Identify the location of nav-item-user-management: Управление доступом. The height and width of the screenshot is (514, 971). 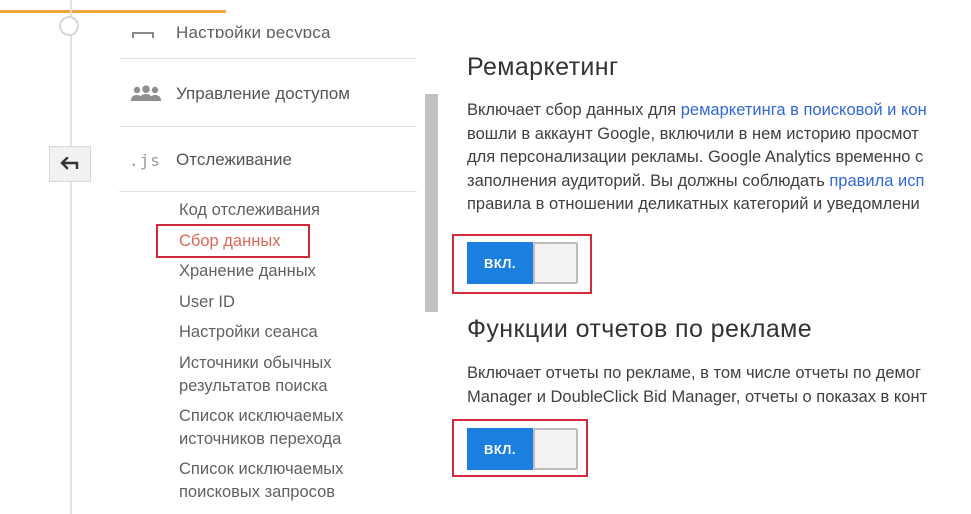
(268, 94).